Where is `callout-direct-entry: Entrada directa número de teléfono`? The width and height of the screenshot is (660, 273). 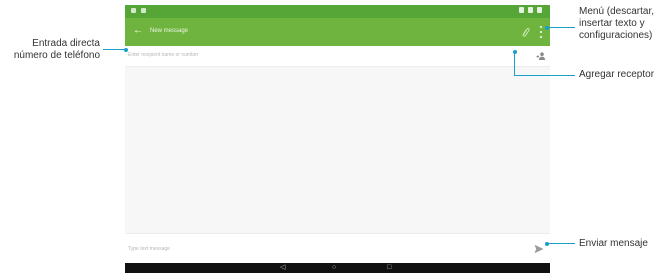 callout-direct-entry: Entrada directa número de teléfono is located at coordinates (56, 49).